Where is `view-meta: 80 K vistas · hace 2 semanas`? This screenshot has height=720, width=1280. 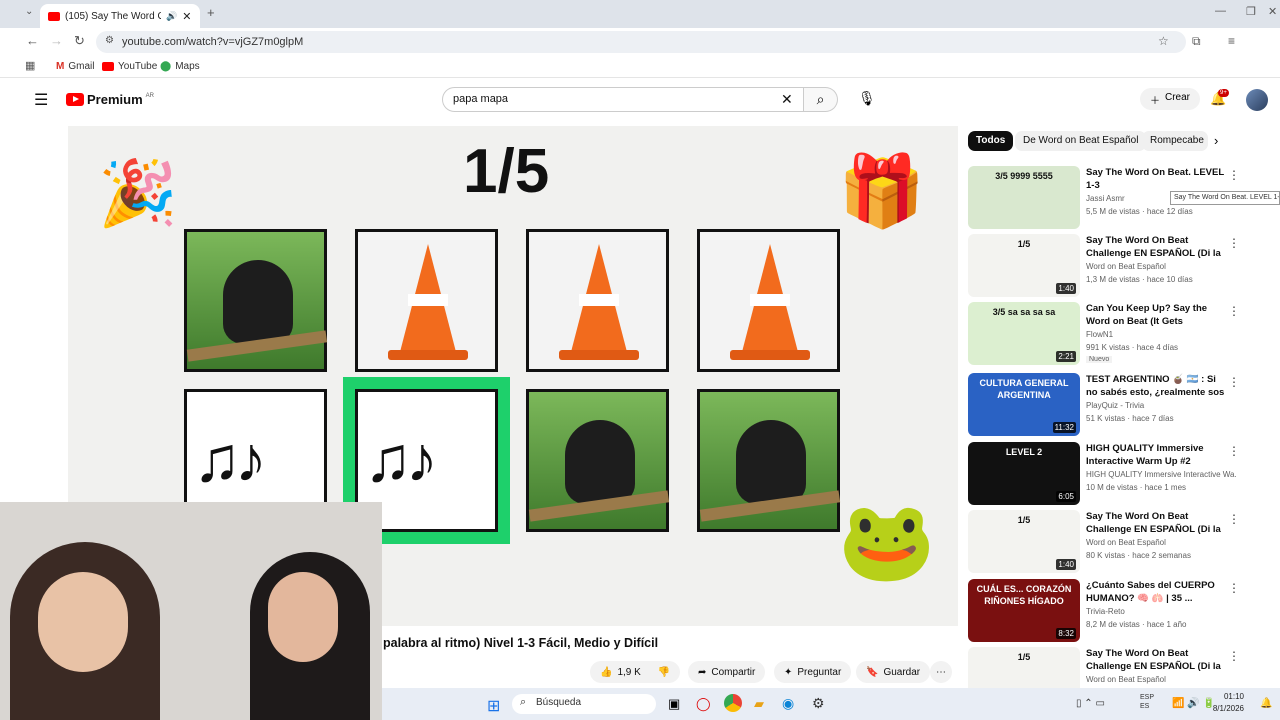
view-meta: 80 K vistas · hace 2 semanas is located at coordinates (1138, 555).